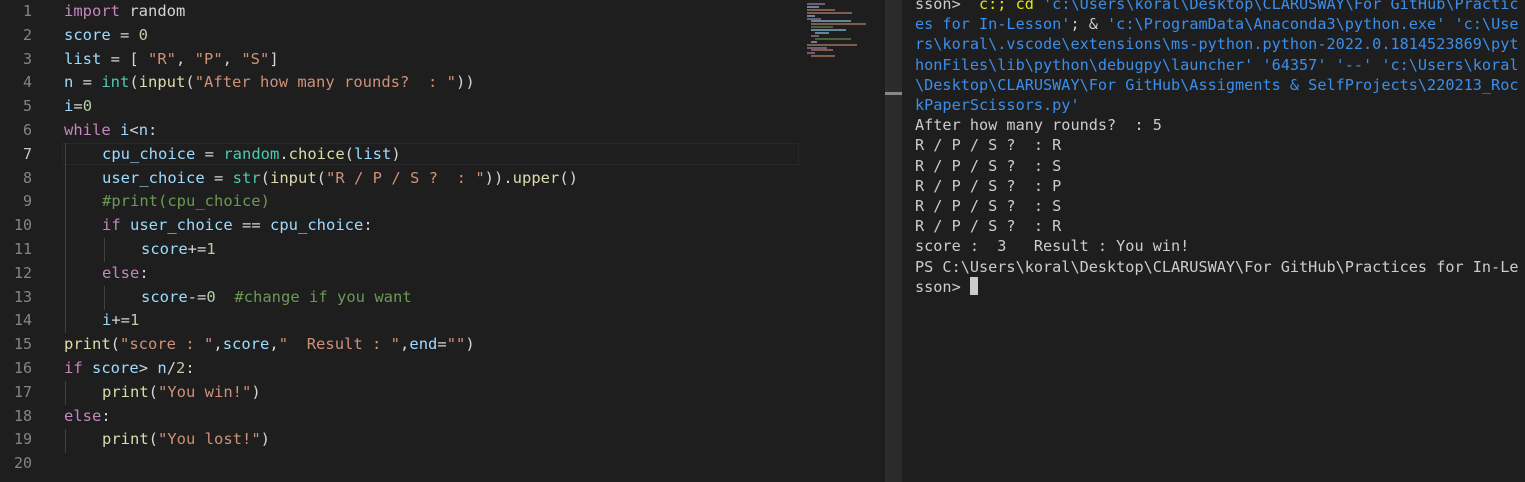  Describe the element at coordinates (125, 274) in the screenshot. I see `code-line-12: else:` at that location.